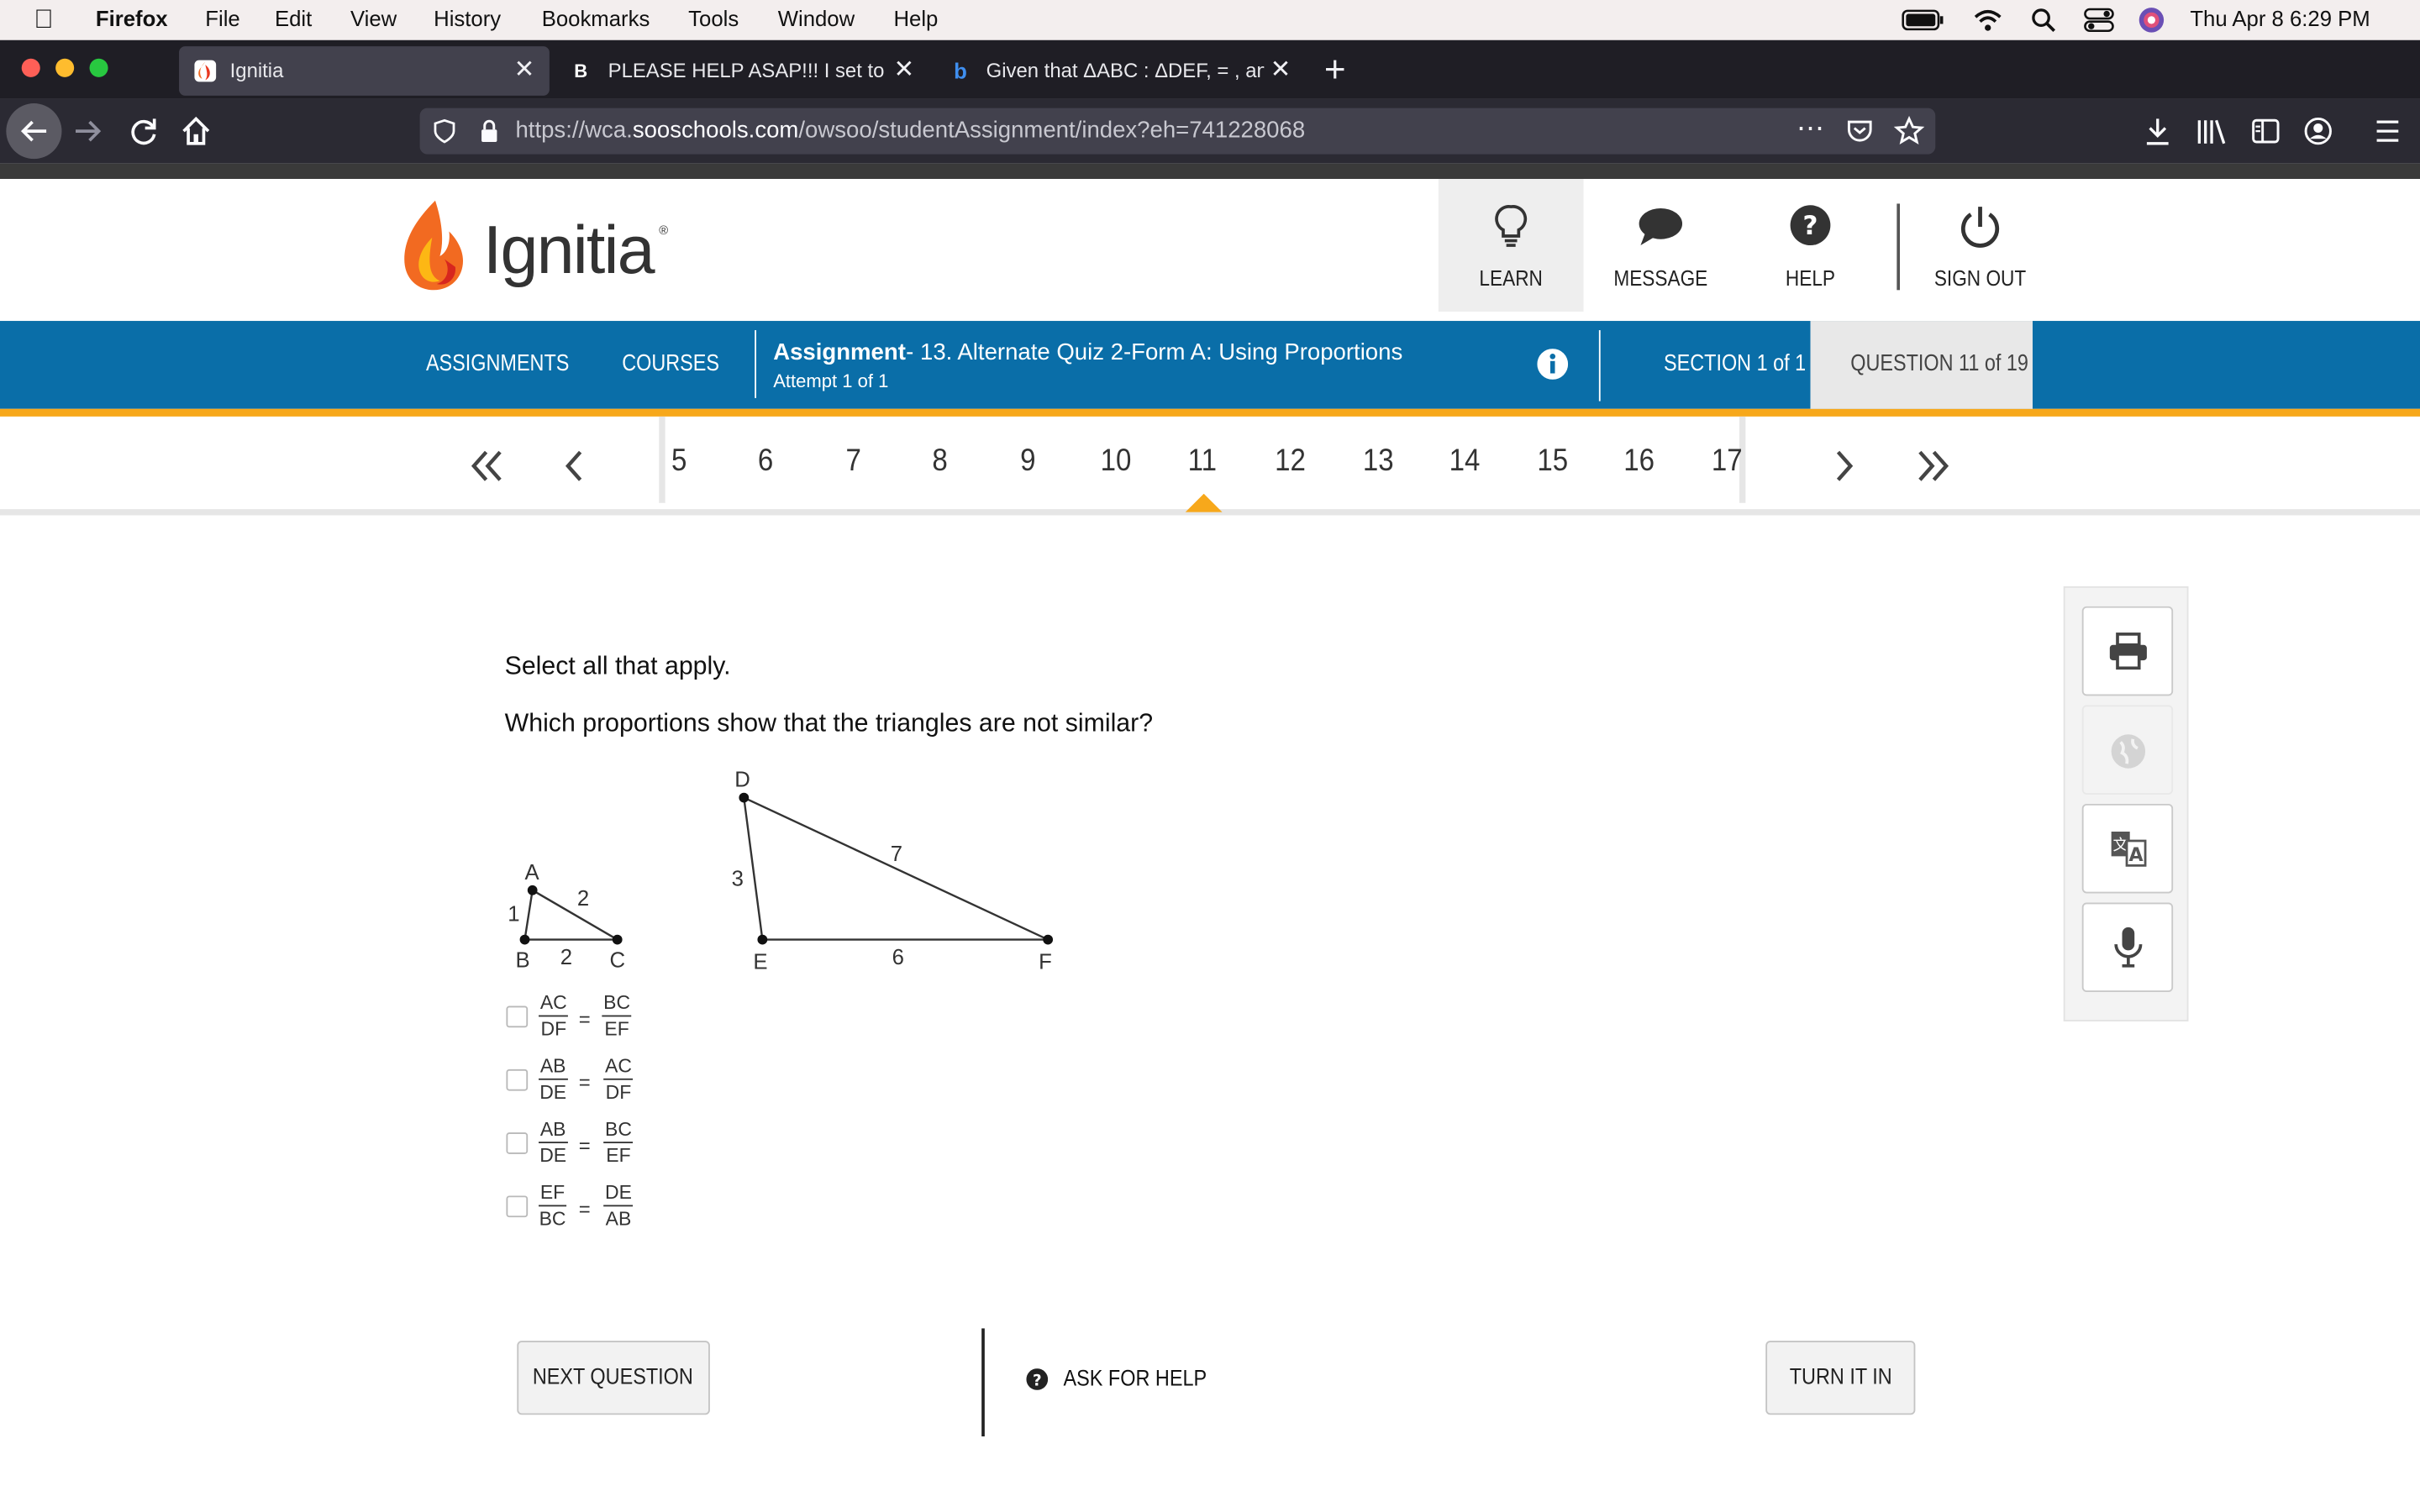 Image resolution: width=2420 pixels, height=1512 pixels. What do you see at coordinates (65, 67) in the screenshot?
I see `minimize-window-button` at bounding box center [65, 67].